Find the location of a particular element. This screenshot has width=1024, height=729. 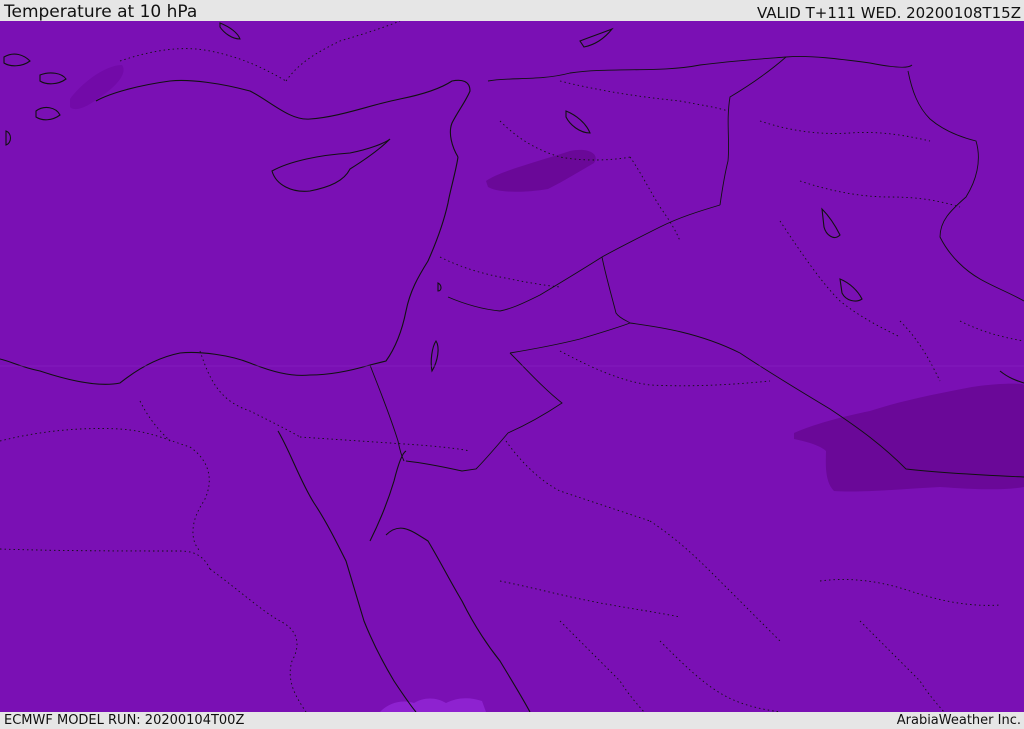

credit-label: ArabiaWeather Inc. is located at coordinates (958, 720).